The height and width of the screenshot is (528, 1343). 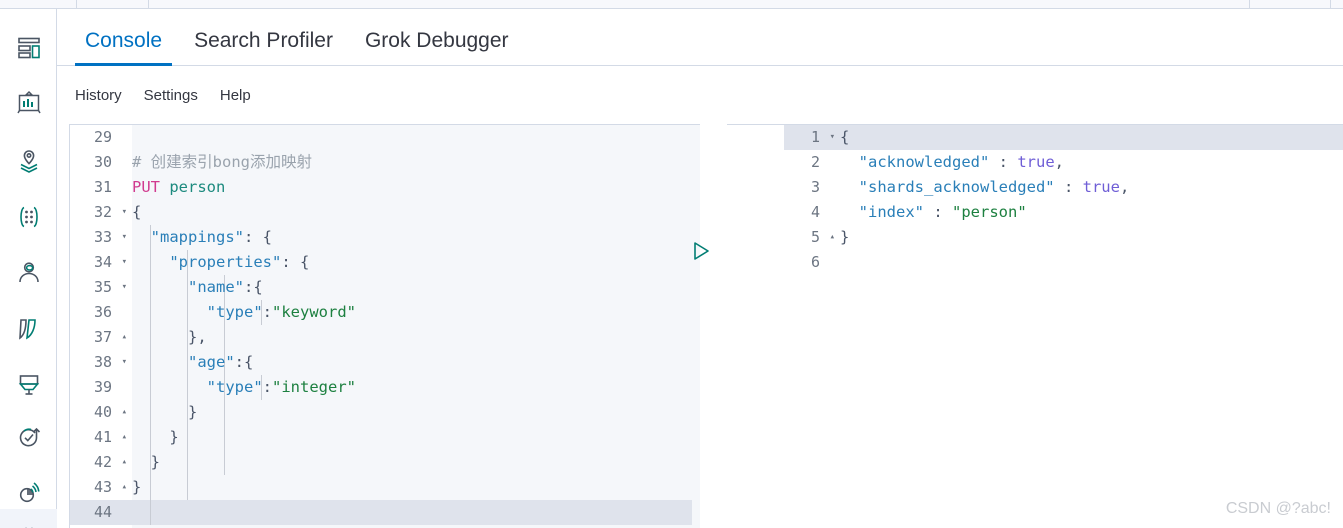 I want to click on code-line: "type":"keyword", so click(x=416, y=312).